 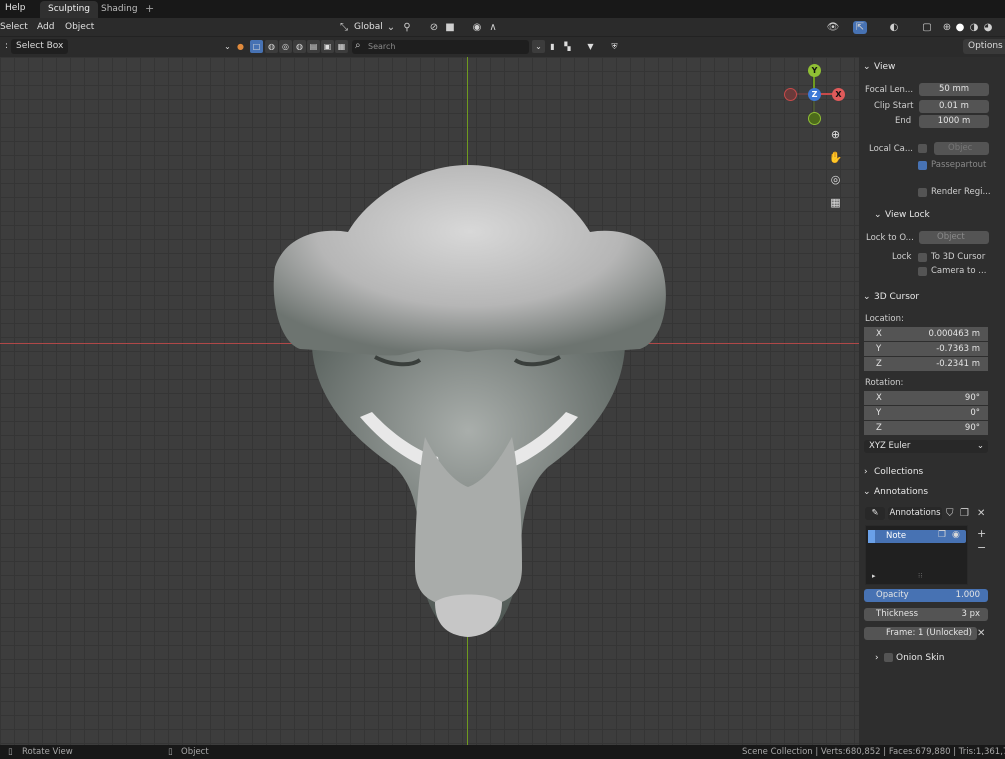 I want to click on thickness-field: Thickness 3 px, so click(x=926, y=614).